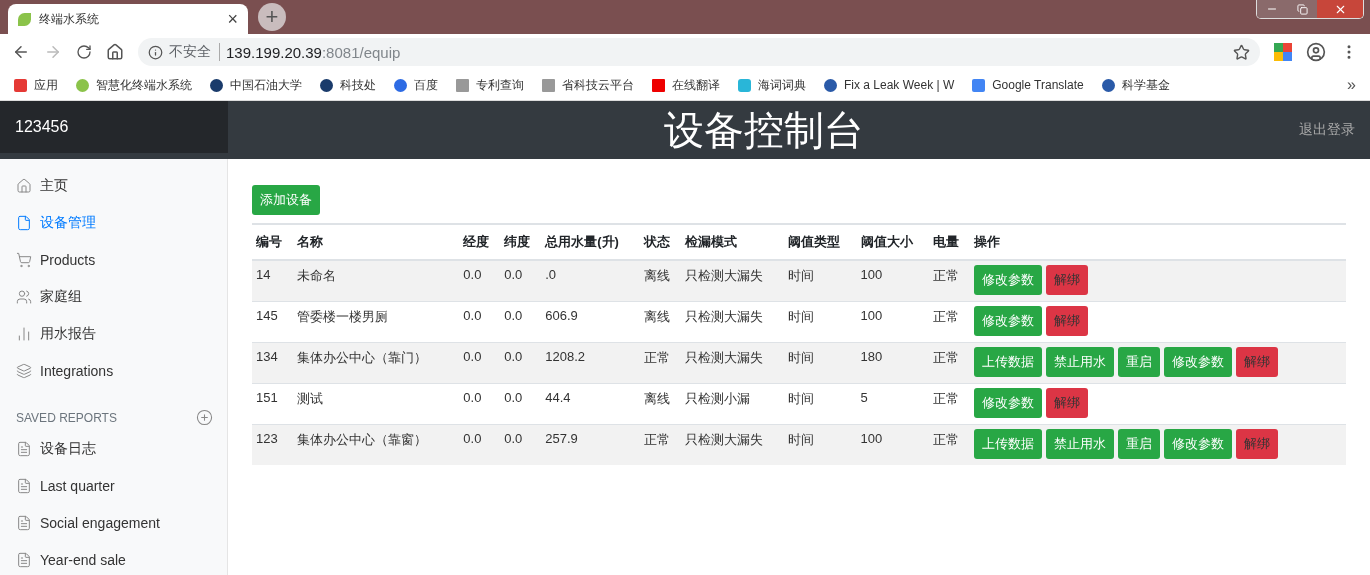 This screenshot has height=575, width=1370. What do you see at coordinates (272, 281) in the screenshot?
I see `table-cell: 14` at bounding box center [272, 281].